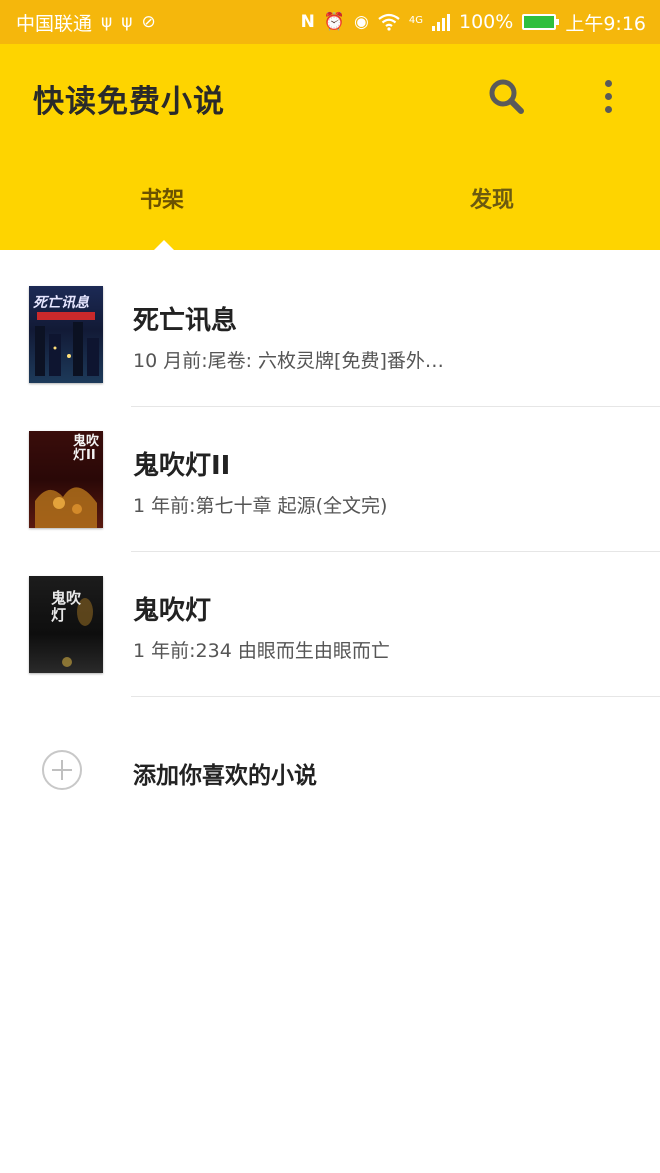 This screenshot has height=1173, width=660. I want to click on status-bar-left: 中国联通 ψ ψ ⊘, so click(86, 22).